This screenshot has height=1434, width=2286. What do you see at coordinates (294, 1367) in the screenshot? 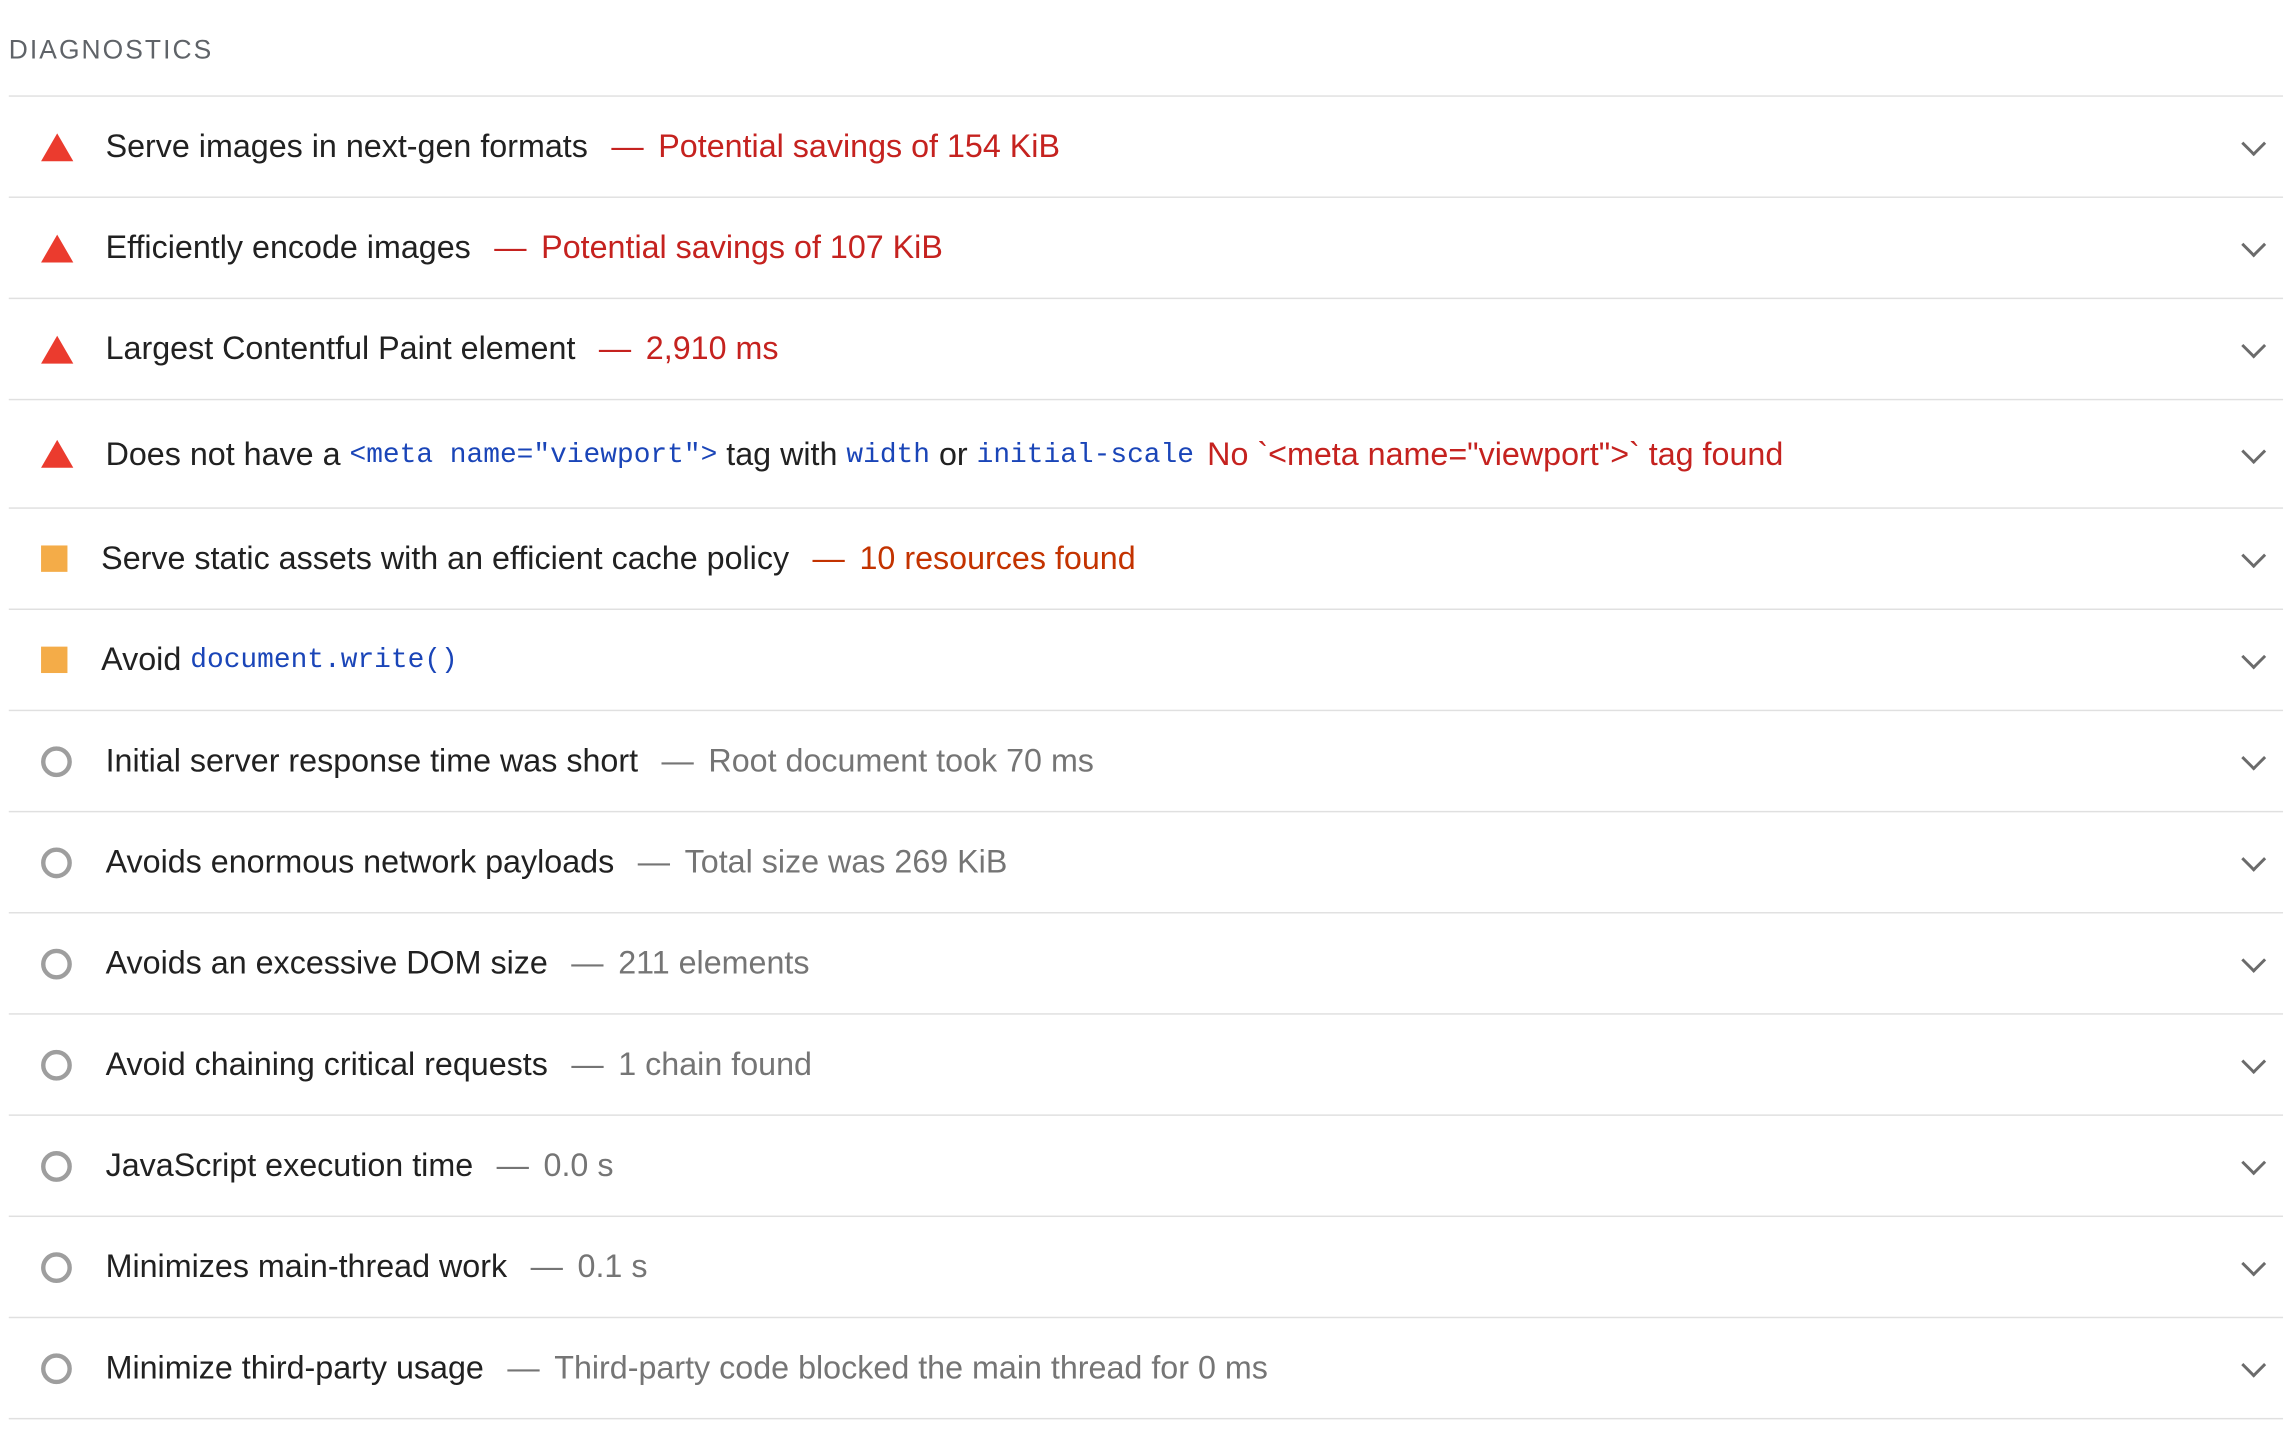
I see `audit-title: Minimize third-party usage` at bounding box center [294, 1367].